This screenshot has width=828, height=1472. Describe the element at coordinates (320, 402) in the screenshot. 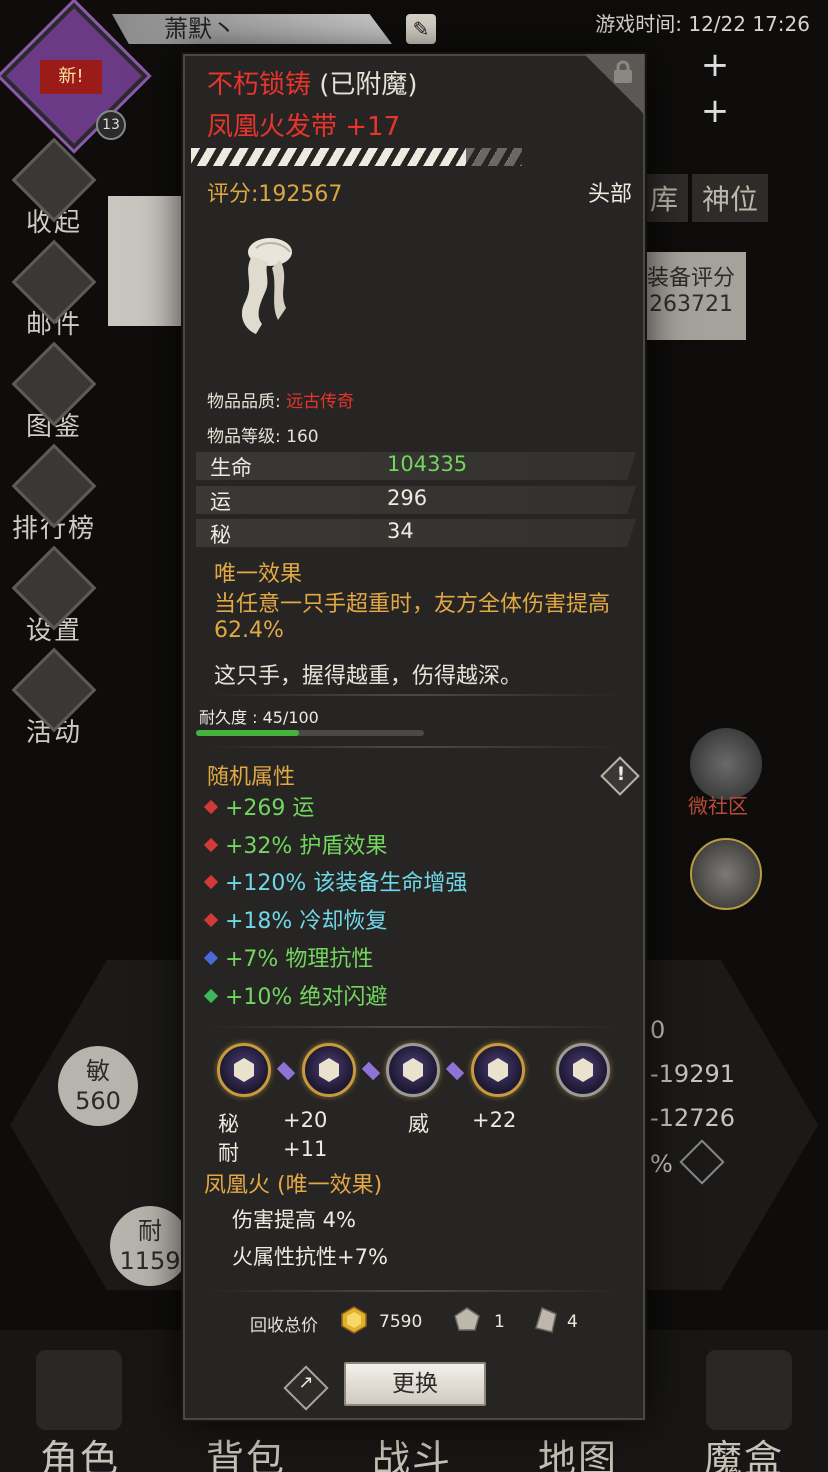

I see `quality-value: 远古传奇` at that location.